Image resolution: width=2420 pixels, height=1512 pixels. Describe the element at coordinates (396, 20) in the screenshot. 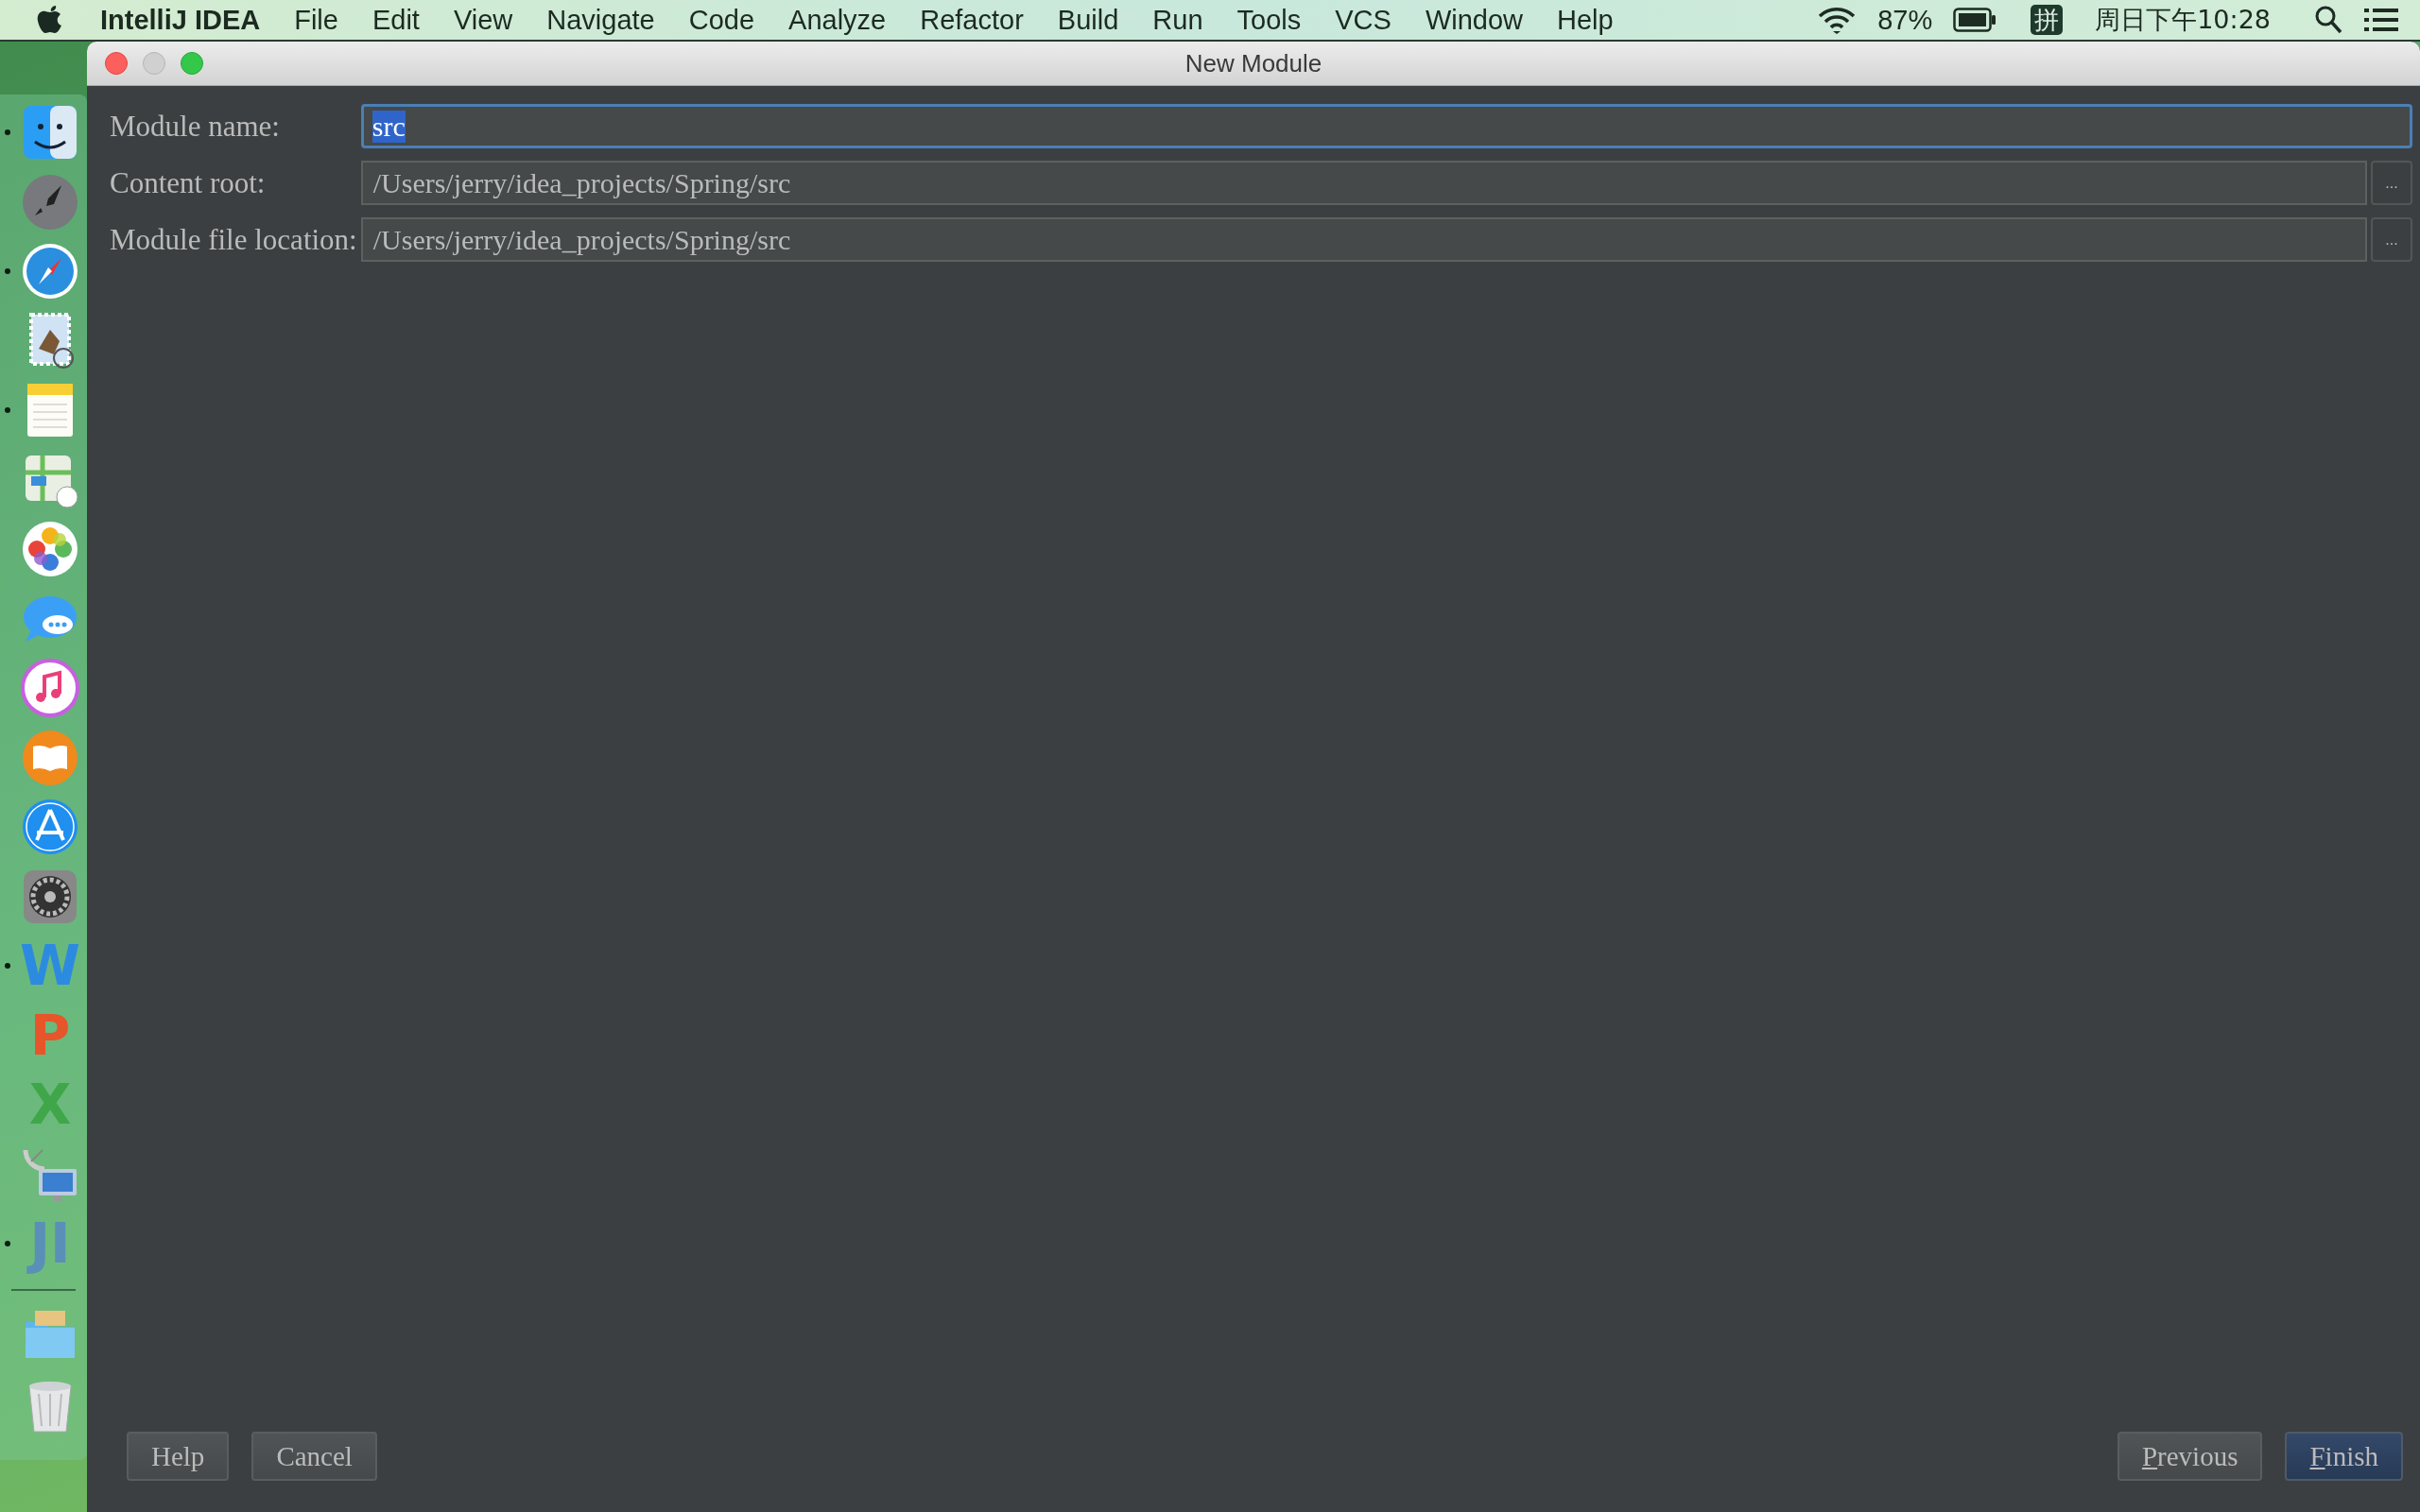

I see `menu-item: Edit` at that location.